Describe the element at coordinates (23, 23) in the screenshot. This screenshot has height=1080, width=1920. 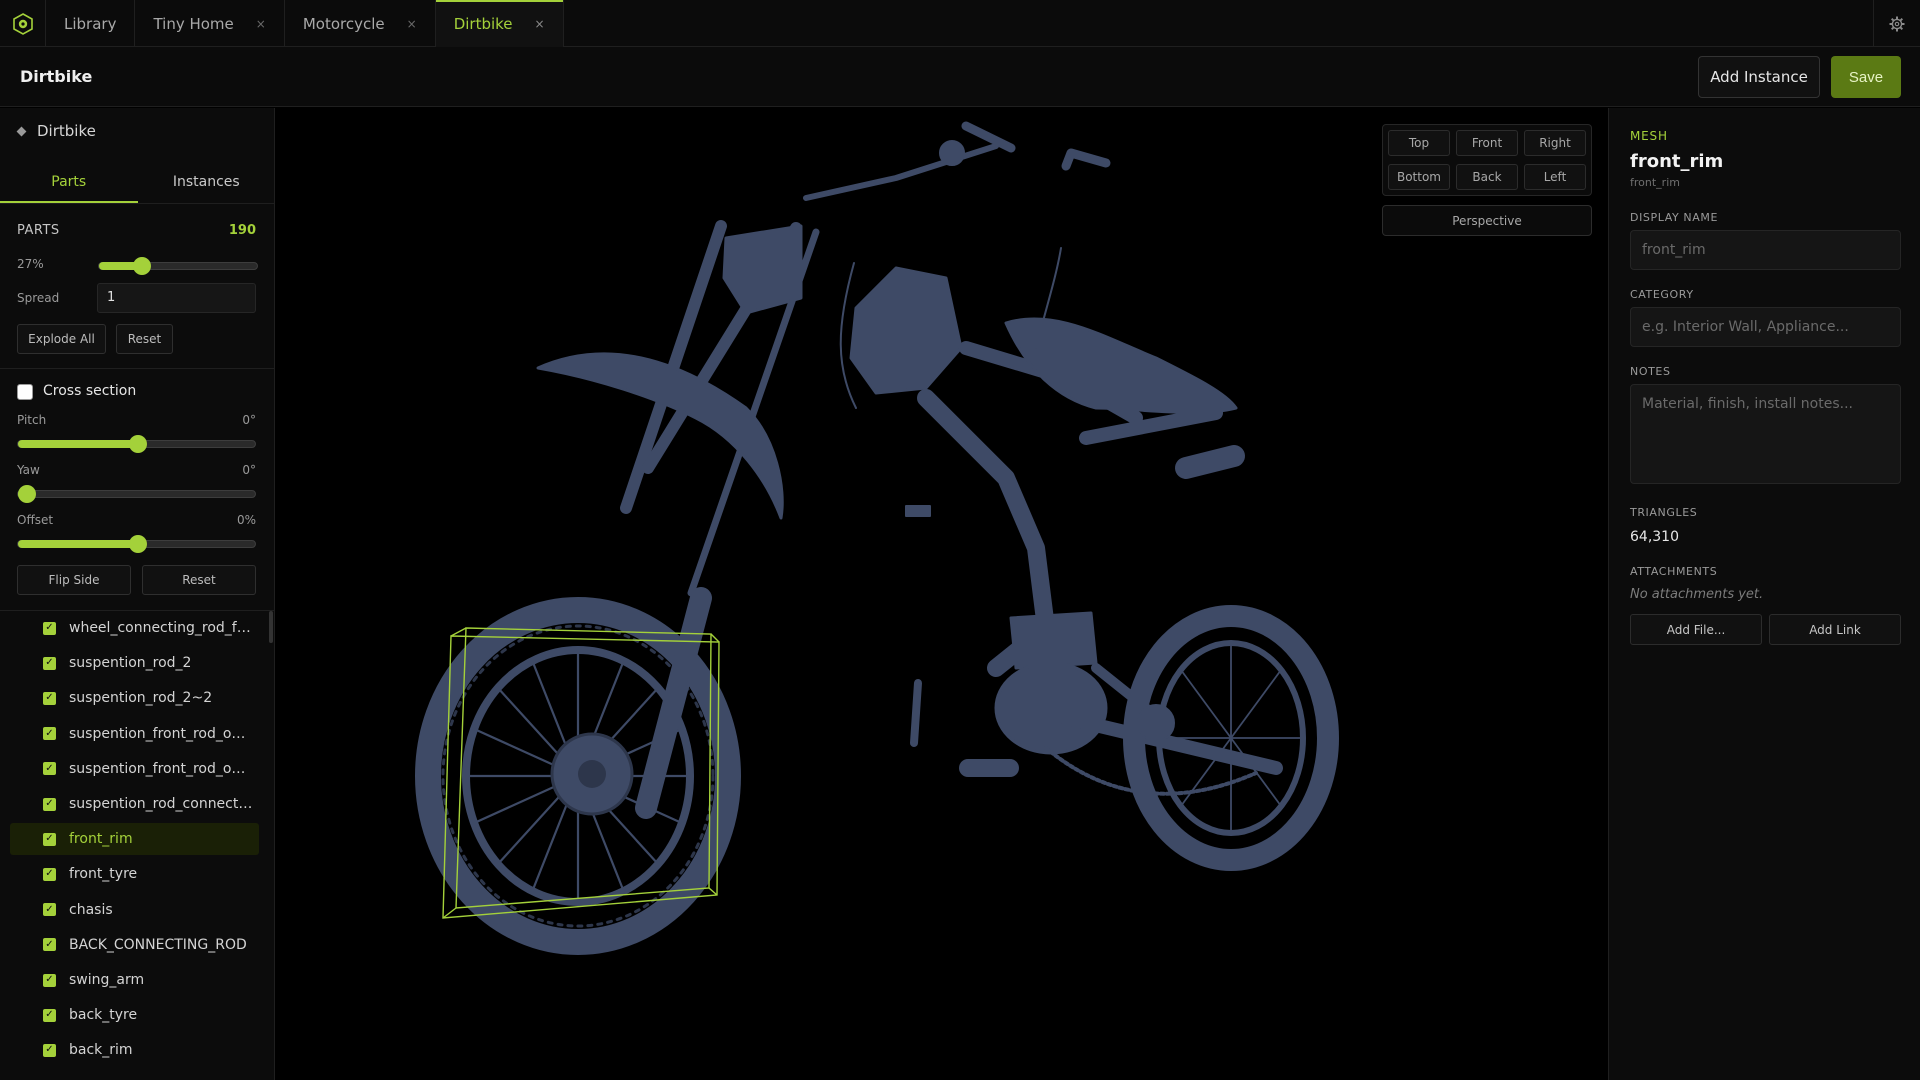
I see `app-logo-icon` at that location.